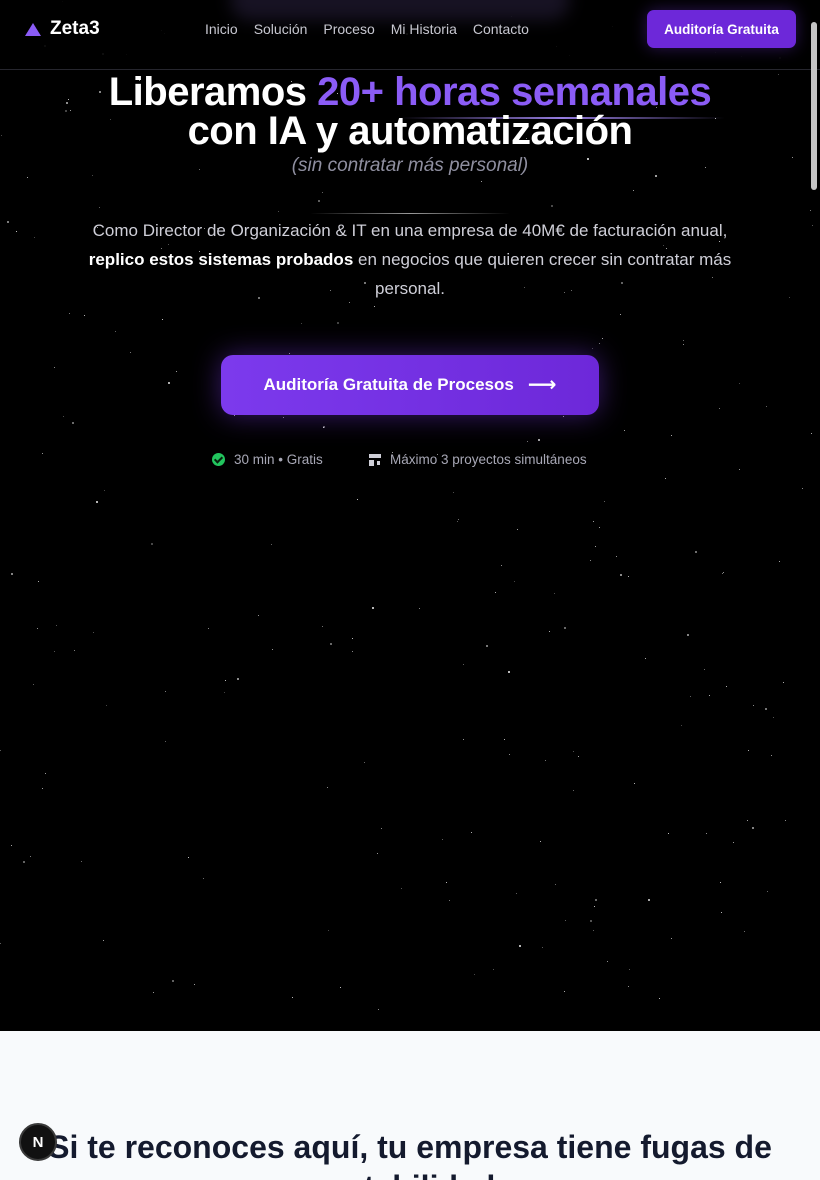 The width and height of the screenshot is (820, 1180). I want to click on nav-link-mi-historia: Mi Historia, so click(424, 29).